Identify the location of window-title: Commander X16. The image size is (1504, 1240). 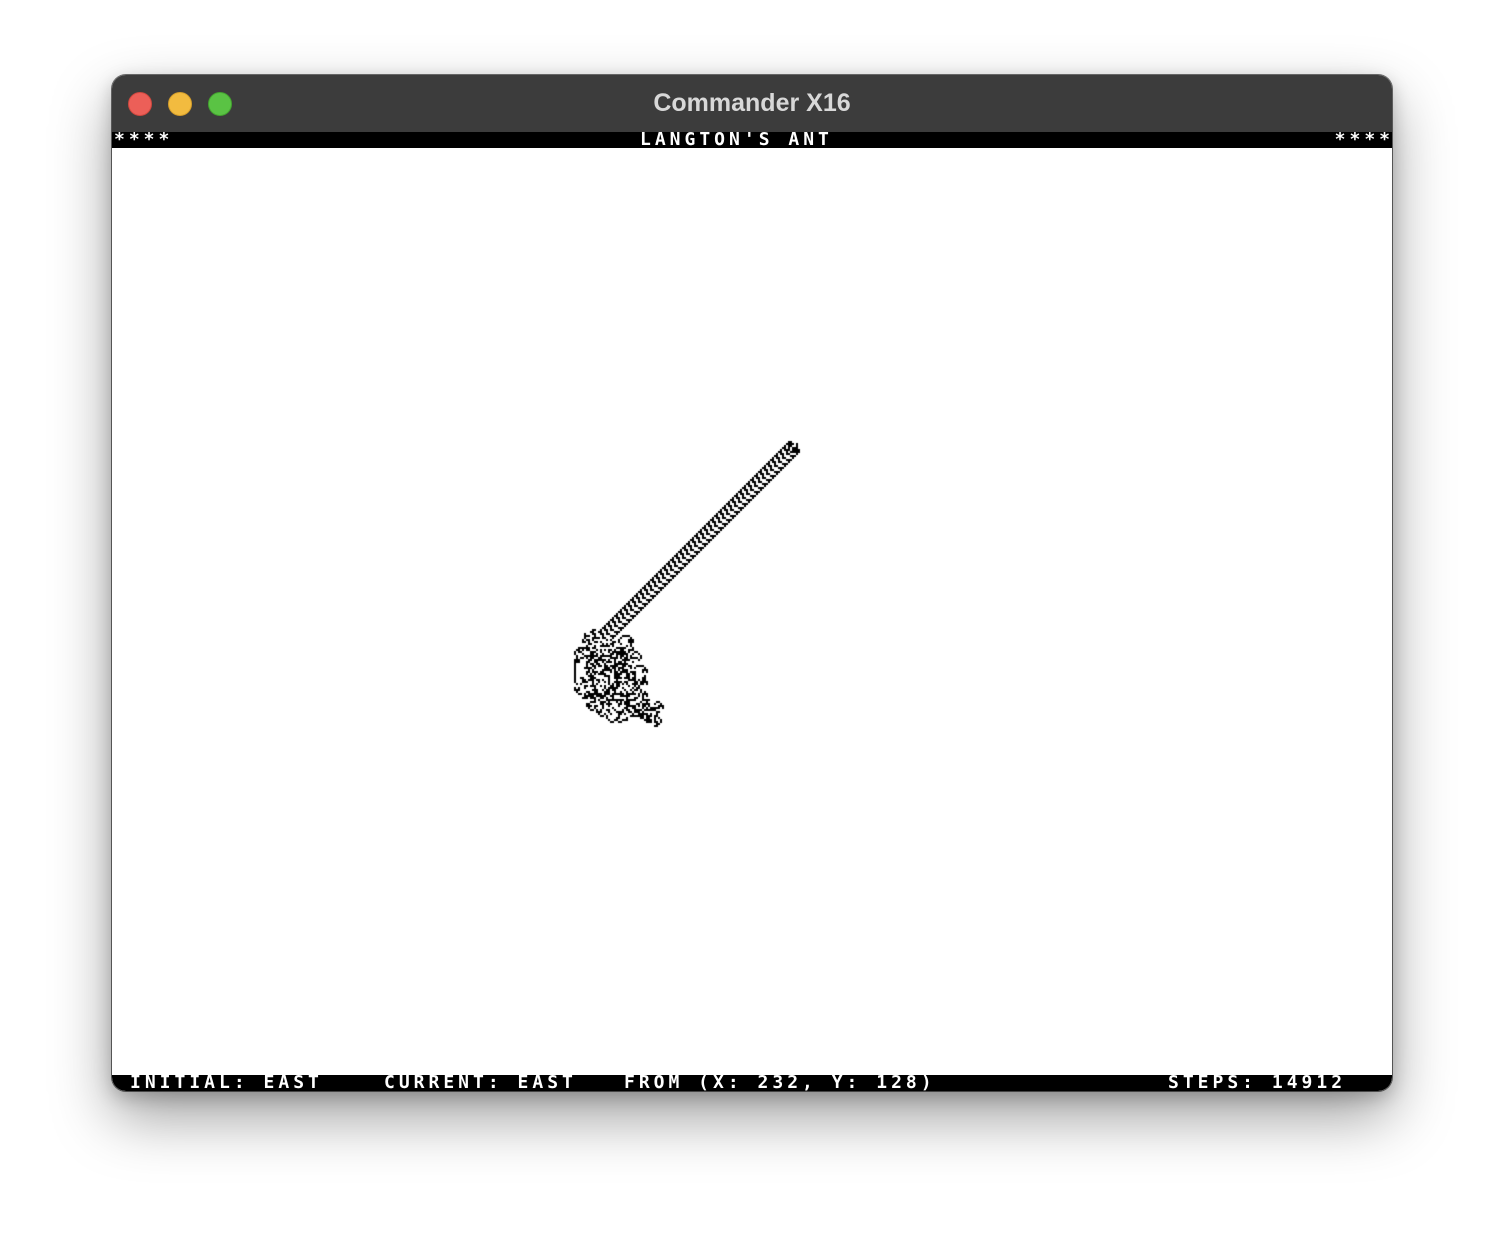
(752, 103).